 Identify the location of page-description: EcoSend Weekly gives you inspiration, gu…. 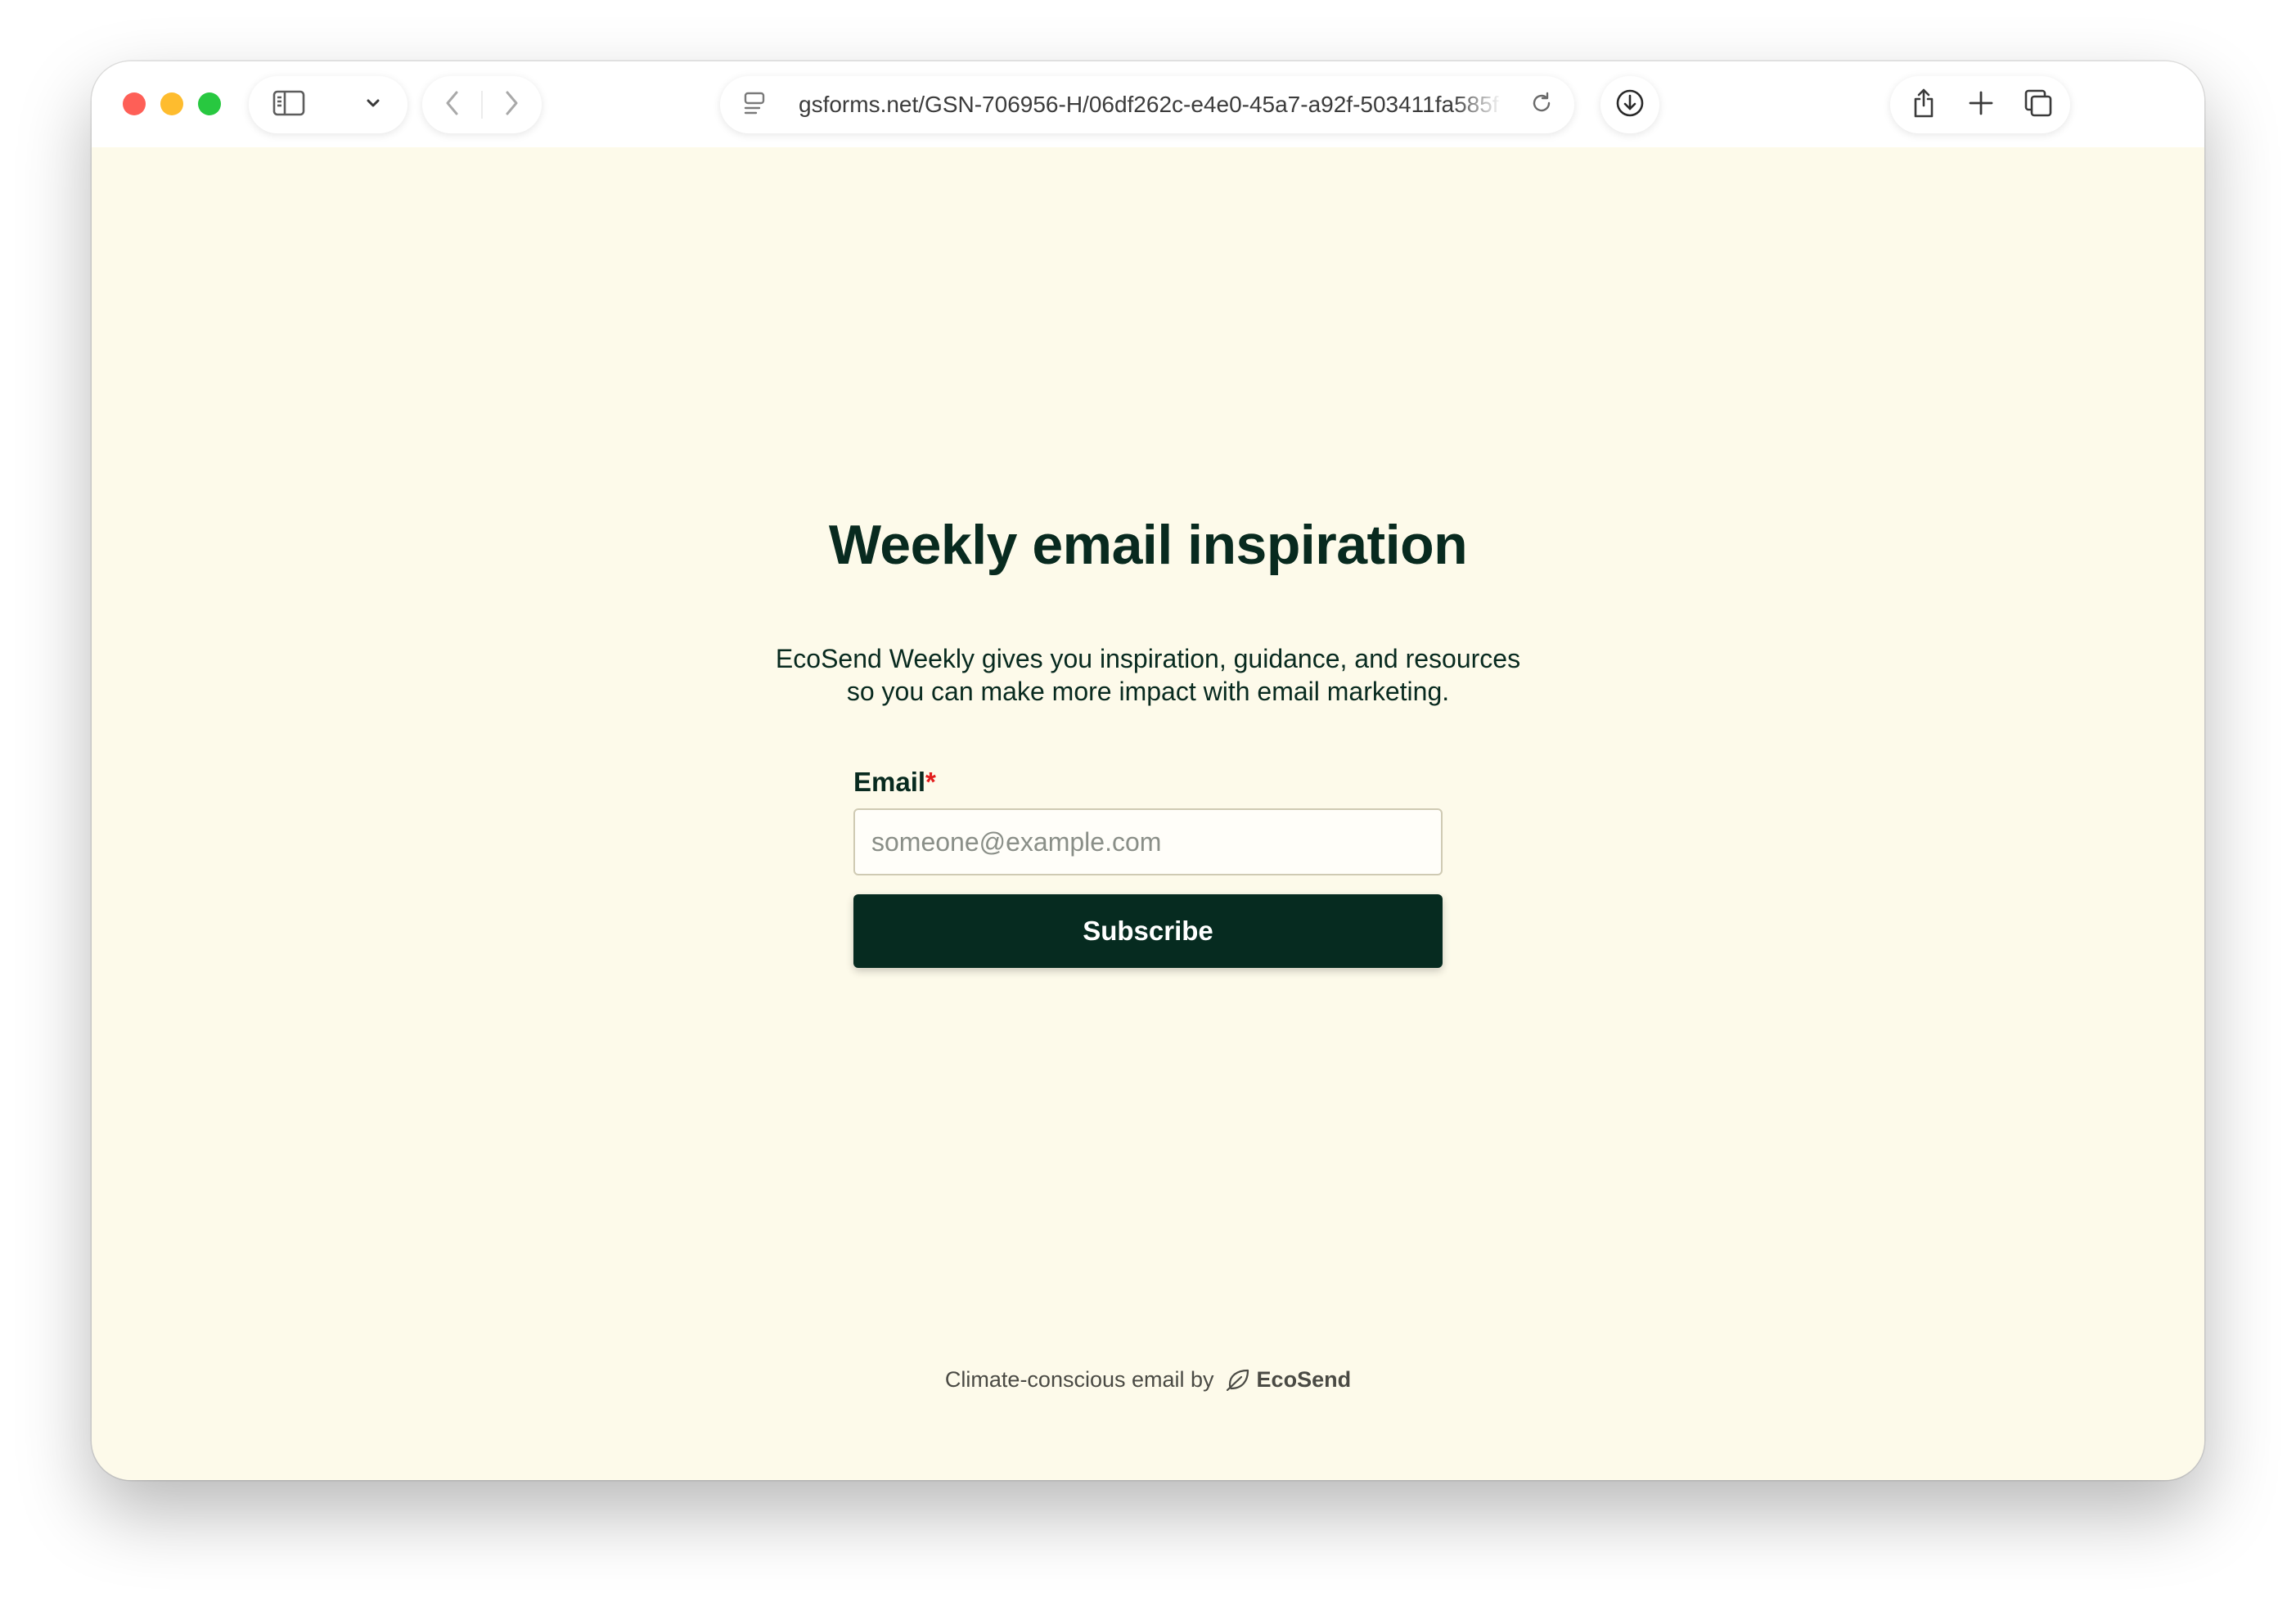
(1148, 675).